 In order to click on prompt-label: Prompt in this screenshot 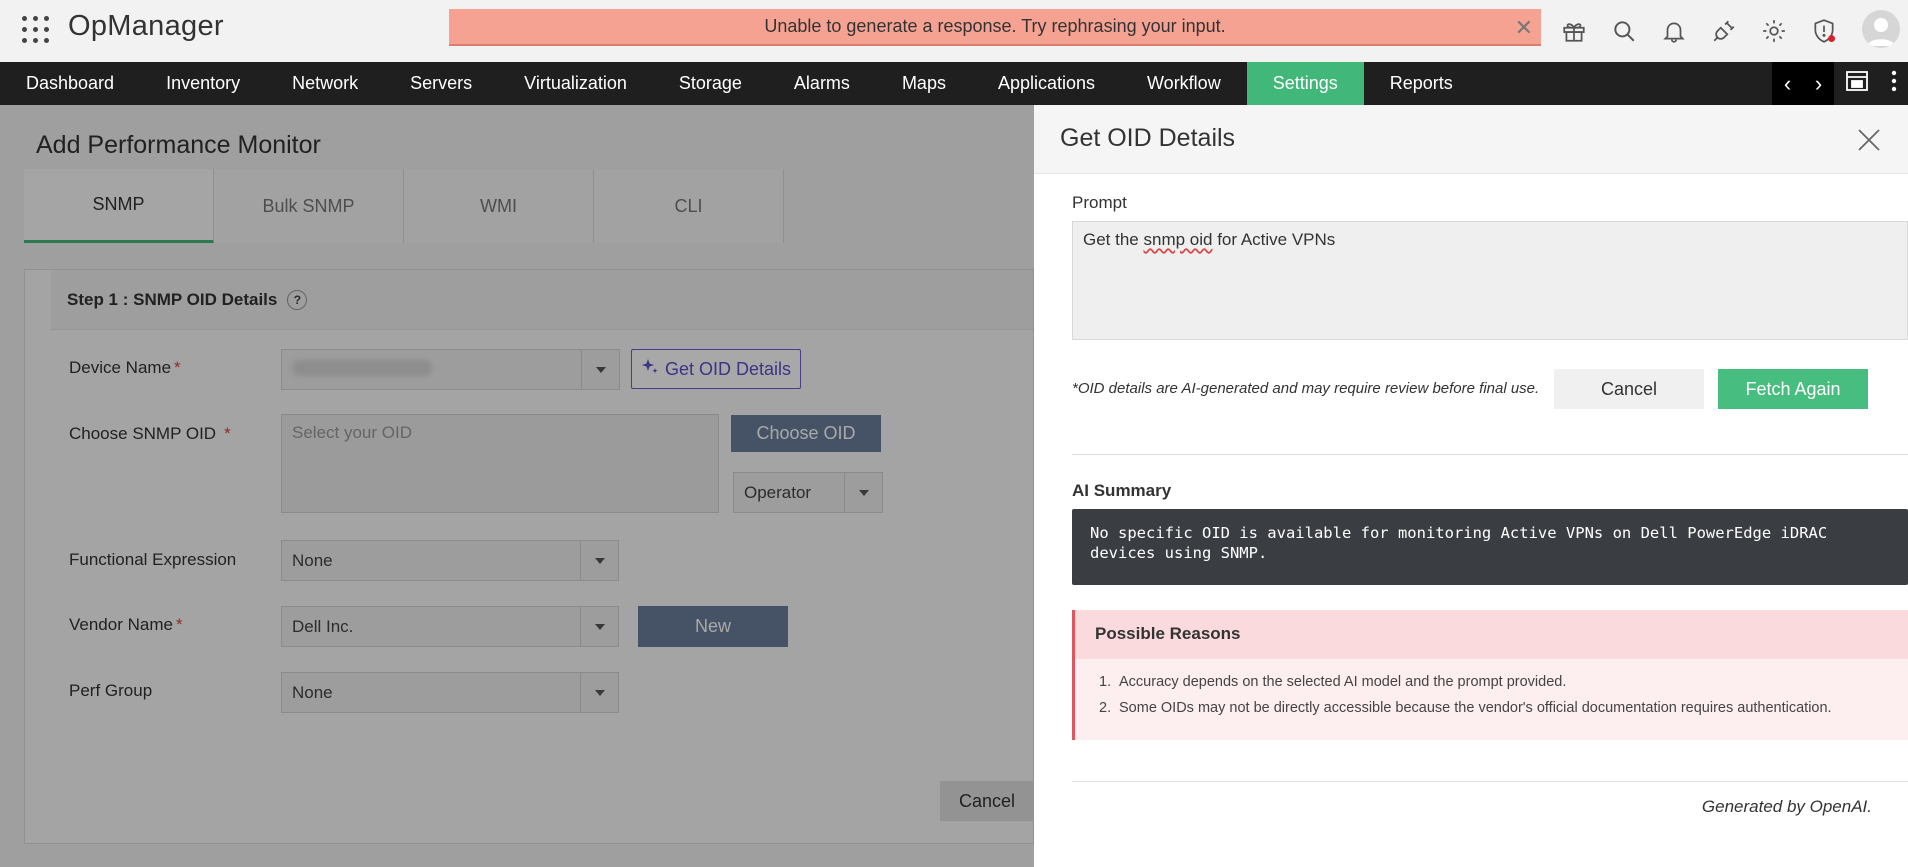, I will do `click(1099, 202)`.